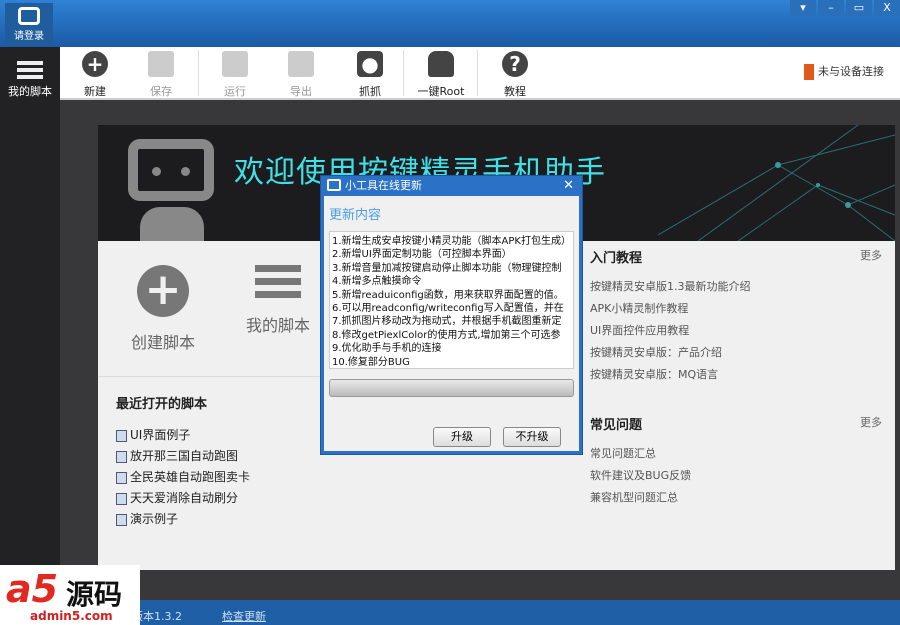 The image size is (900, 625). I want to click on device-status-label: 未与设备连接, so click(851, 71).